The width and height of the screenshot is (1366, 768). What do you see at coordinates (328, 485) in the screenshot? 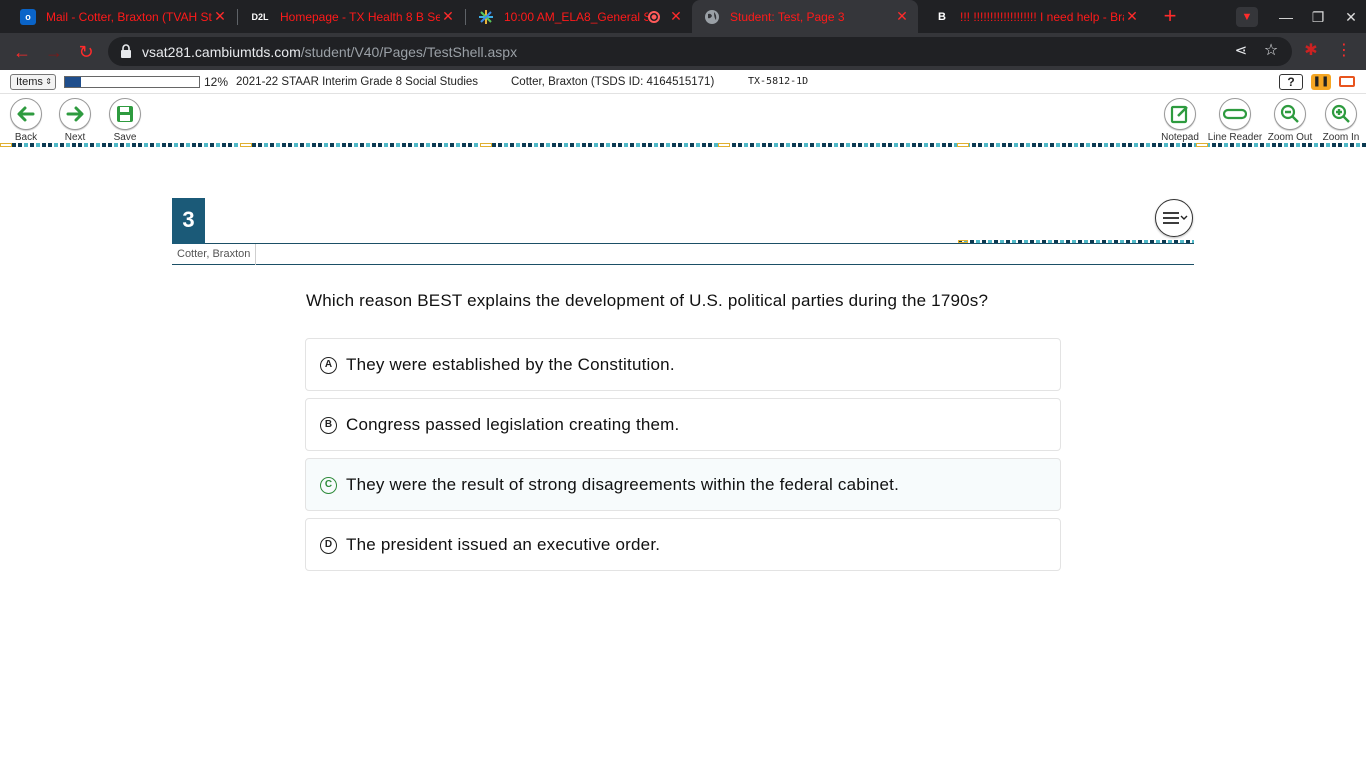
I see `option-letter: C` at bounding box center [328, 485].